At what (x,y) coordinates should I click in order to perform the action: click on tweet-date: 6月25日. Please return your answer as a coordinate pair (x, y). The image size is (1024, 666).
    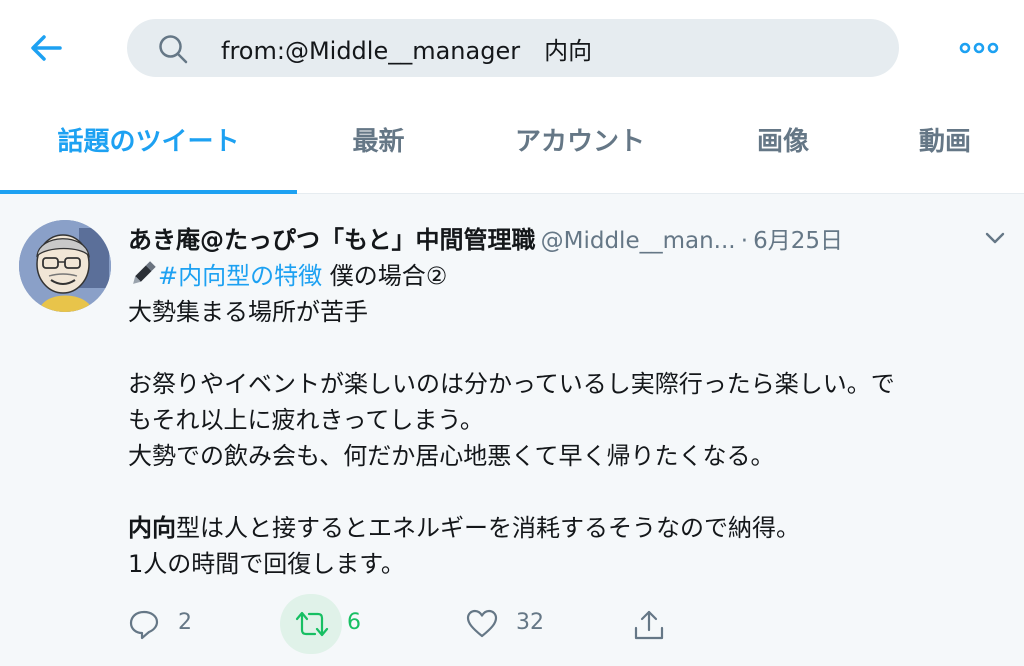
    Looking at the image, I should click on (798, 241).